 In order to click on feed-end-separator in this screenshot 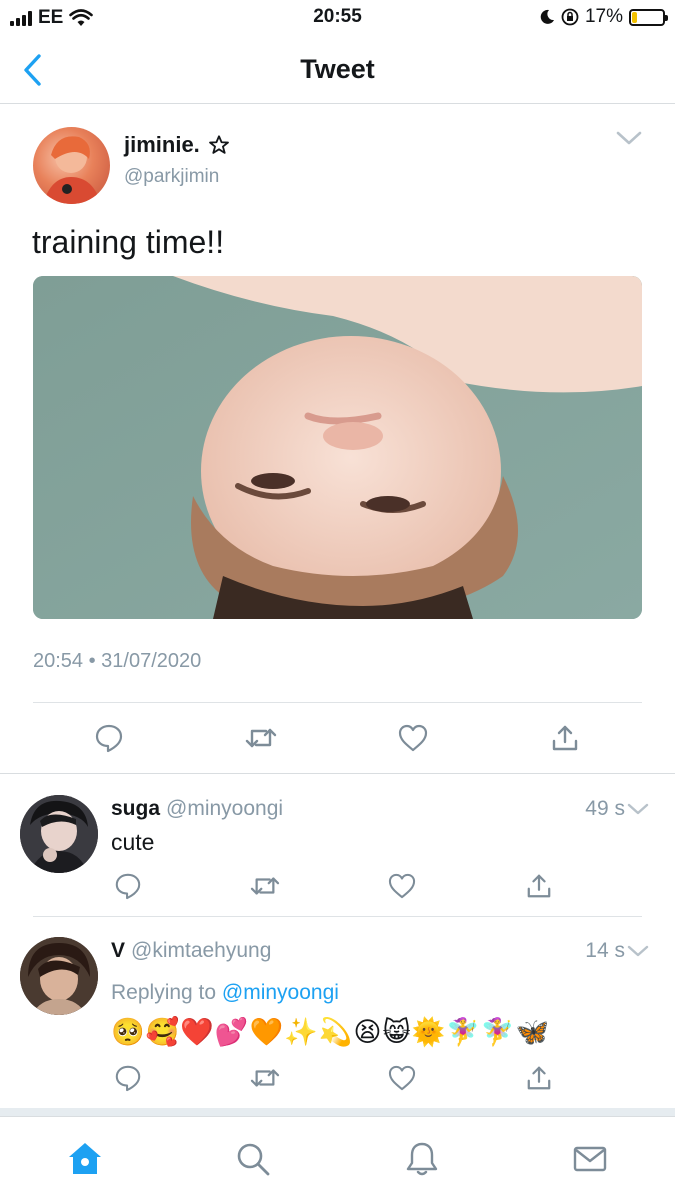, I will do `click(337, 1112)`.